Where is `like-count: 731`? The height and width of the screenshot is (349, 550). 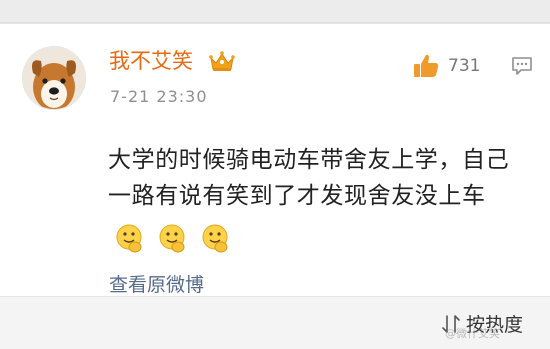
like-count: 731 is located at coordinates (464, 66).